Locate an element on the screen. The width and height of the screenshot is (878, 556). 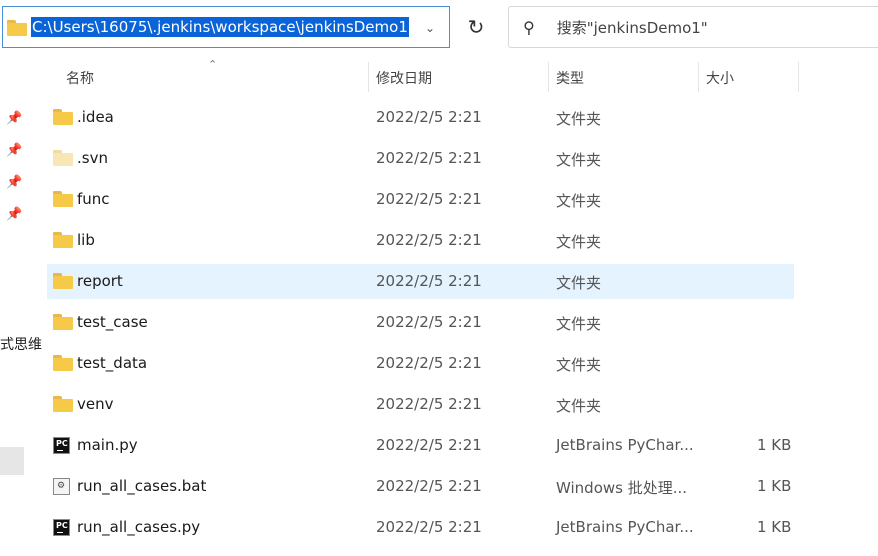
file-name: test_data is located at coordinates (112, 363).